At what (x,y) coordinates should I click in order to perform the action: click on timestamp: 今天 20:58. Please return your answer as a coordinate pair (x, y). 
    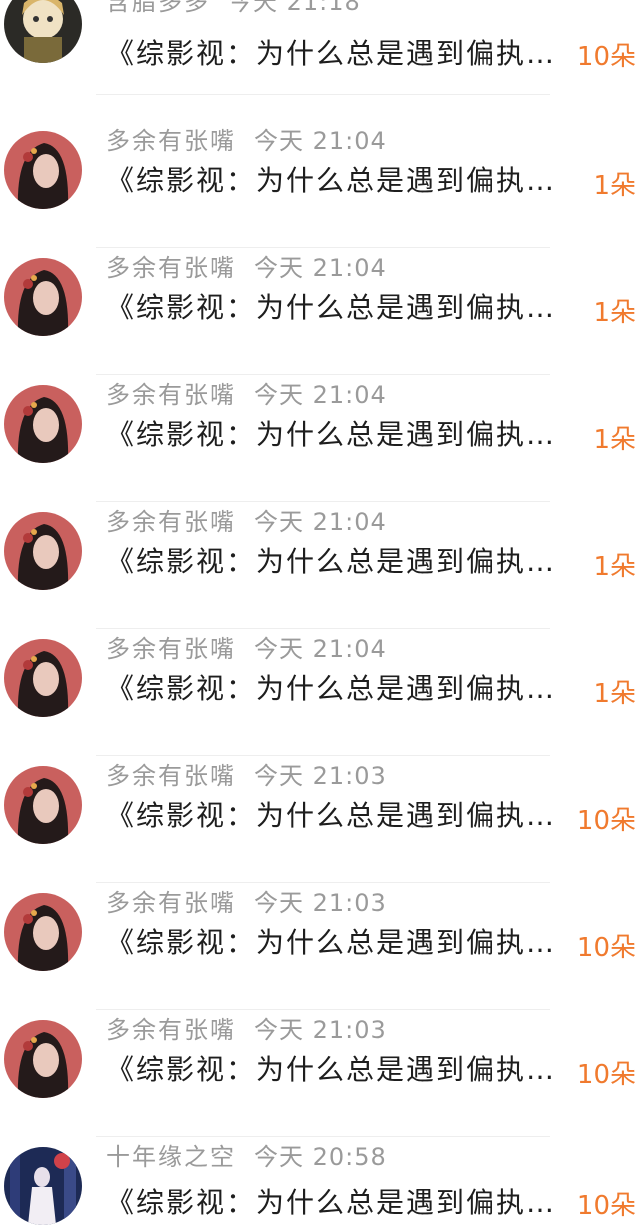
    Looking at the image, I should click on (320, 1157).